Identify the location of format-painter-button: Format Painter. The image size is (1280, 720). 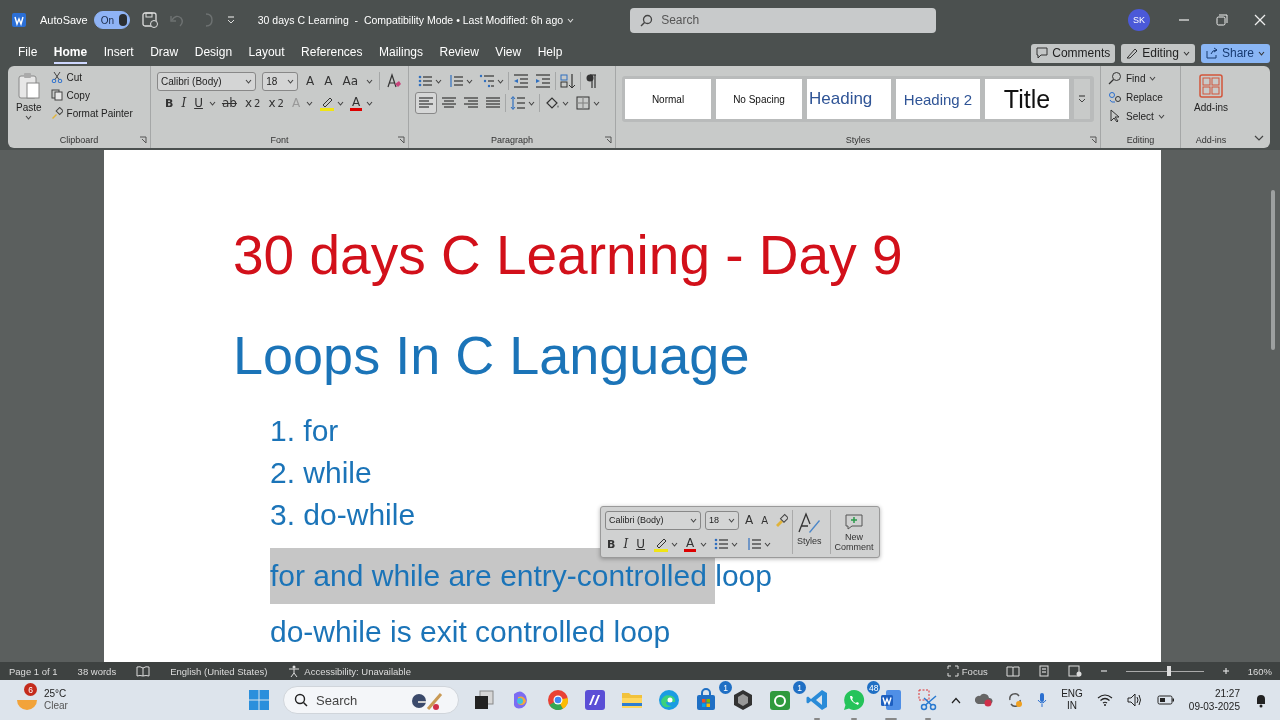
(91, 113).